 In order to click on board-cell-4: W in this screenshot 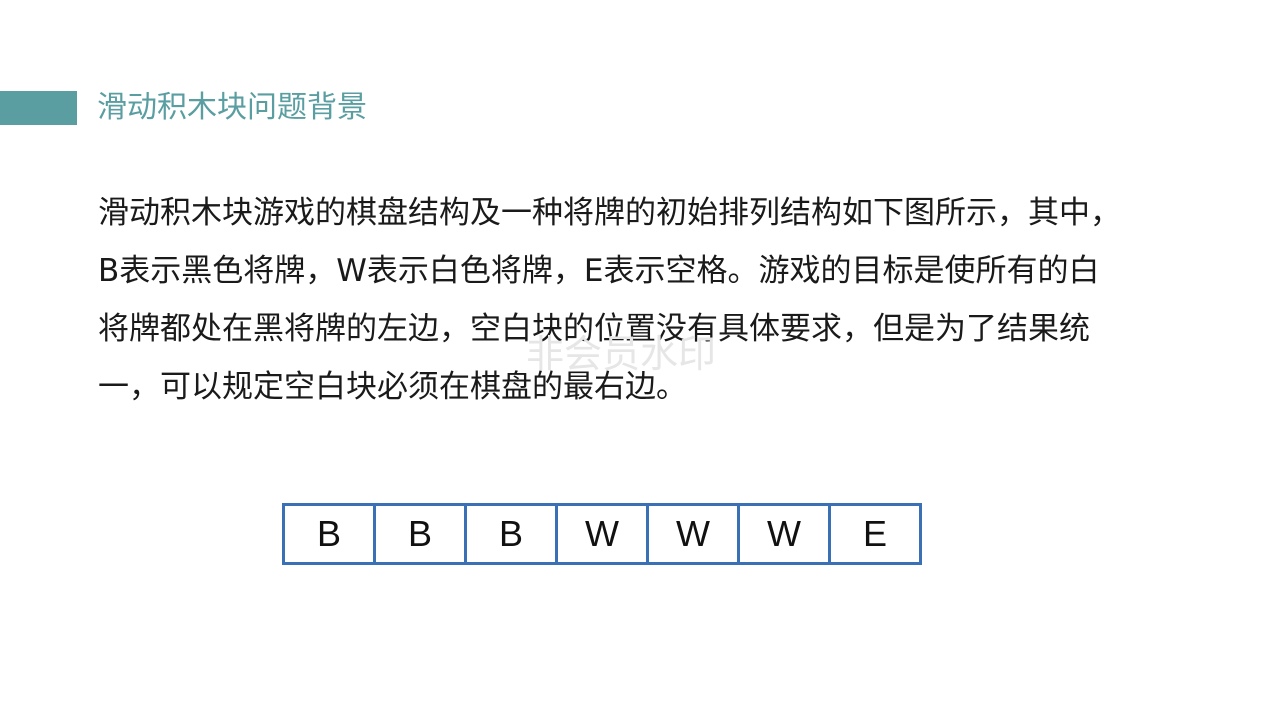, I will do `click(603, 534)`.